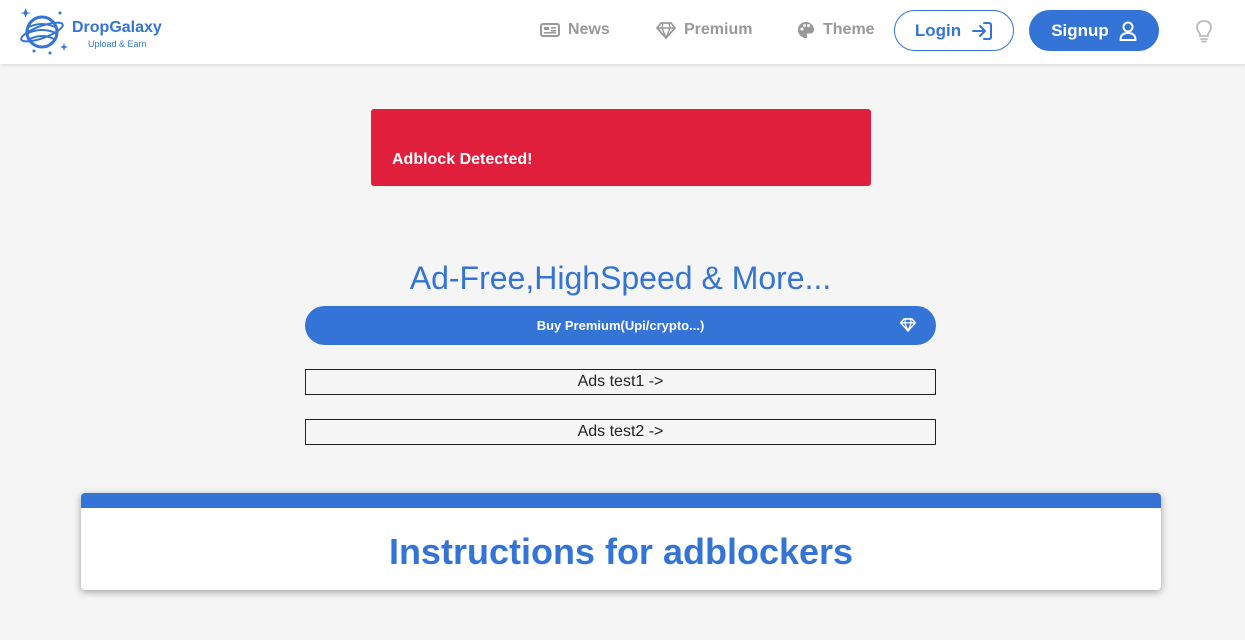  Describe the element at coordinates (1080, 30) in the screenshot. I see `signup-label: Signup` at that location.